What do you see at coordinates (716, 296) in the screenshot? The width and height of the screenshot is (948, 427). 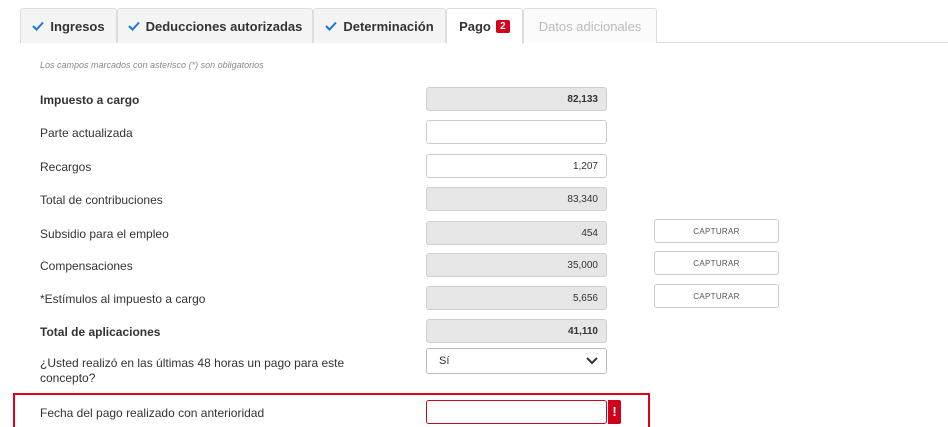 I see `capturar-estimulos-button: CAPTURAR` at bounding box center [716, 296].